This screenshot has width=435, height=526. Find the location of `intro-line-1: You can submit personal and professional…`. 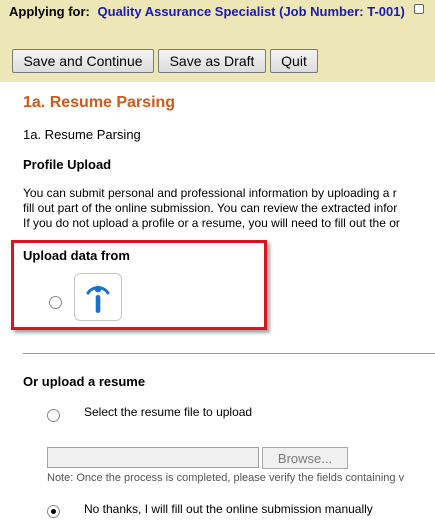

intro-line-1: You can submit personal and professional… is located at coordinates (210, 193).